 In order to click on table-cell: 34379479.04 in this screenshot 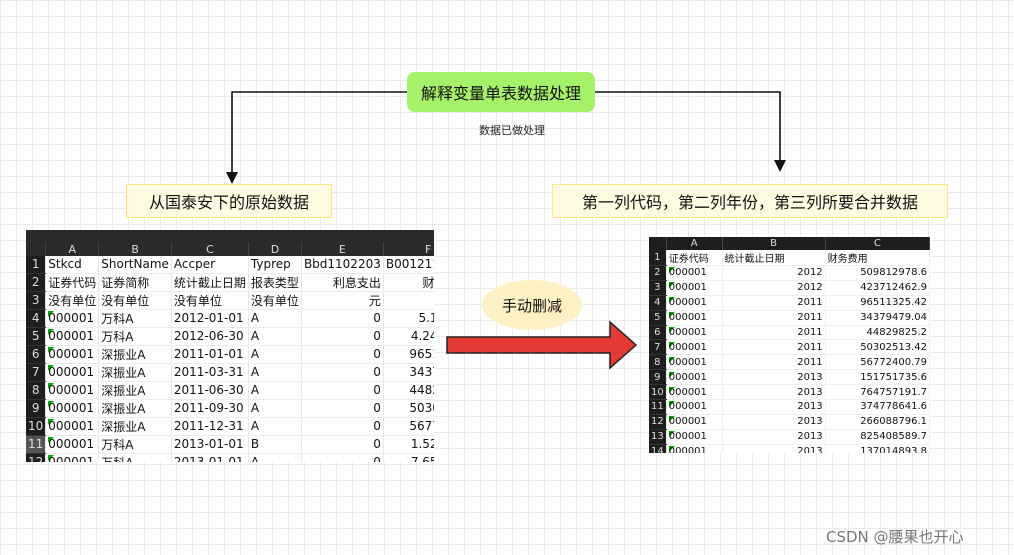, I will do `click(877, 318)`.